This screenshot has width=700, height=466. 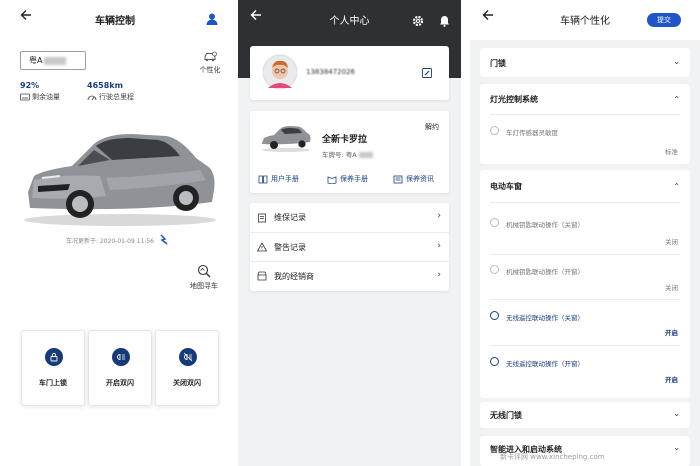 I want to click on hazard-on-tile: 开启双闪, so click(x=120, y=368).